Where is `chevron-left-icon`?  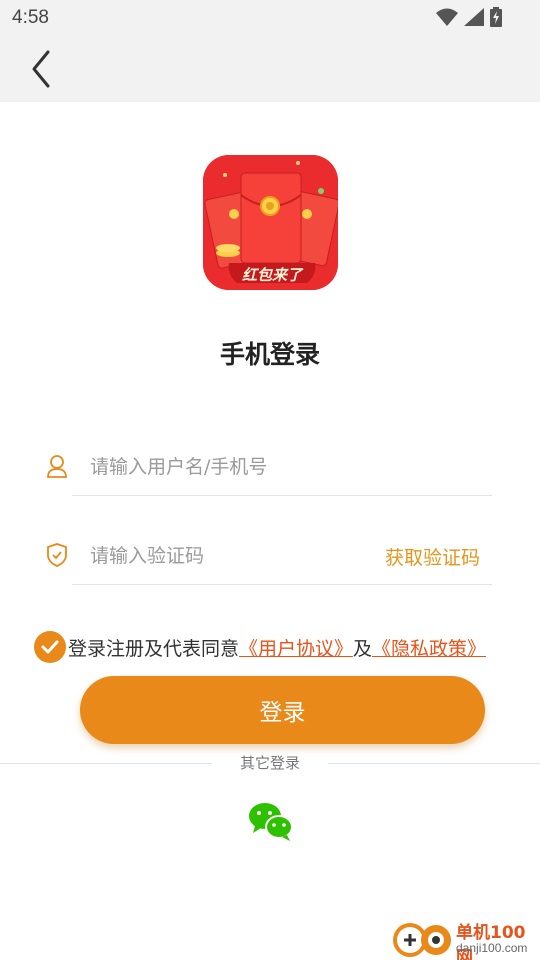 chevron-left-icon is located at coordinates (41, 69).